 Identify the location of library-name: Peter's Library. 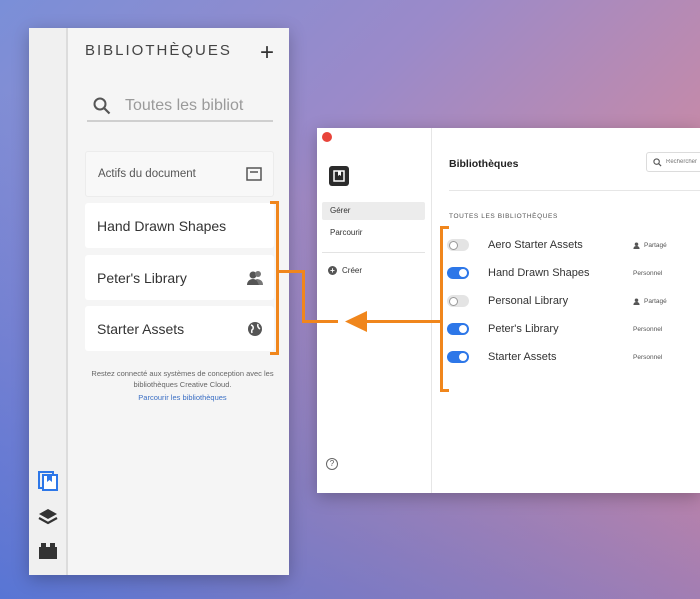
(142, 277).